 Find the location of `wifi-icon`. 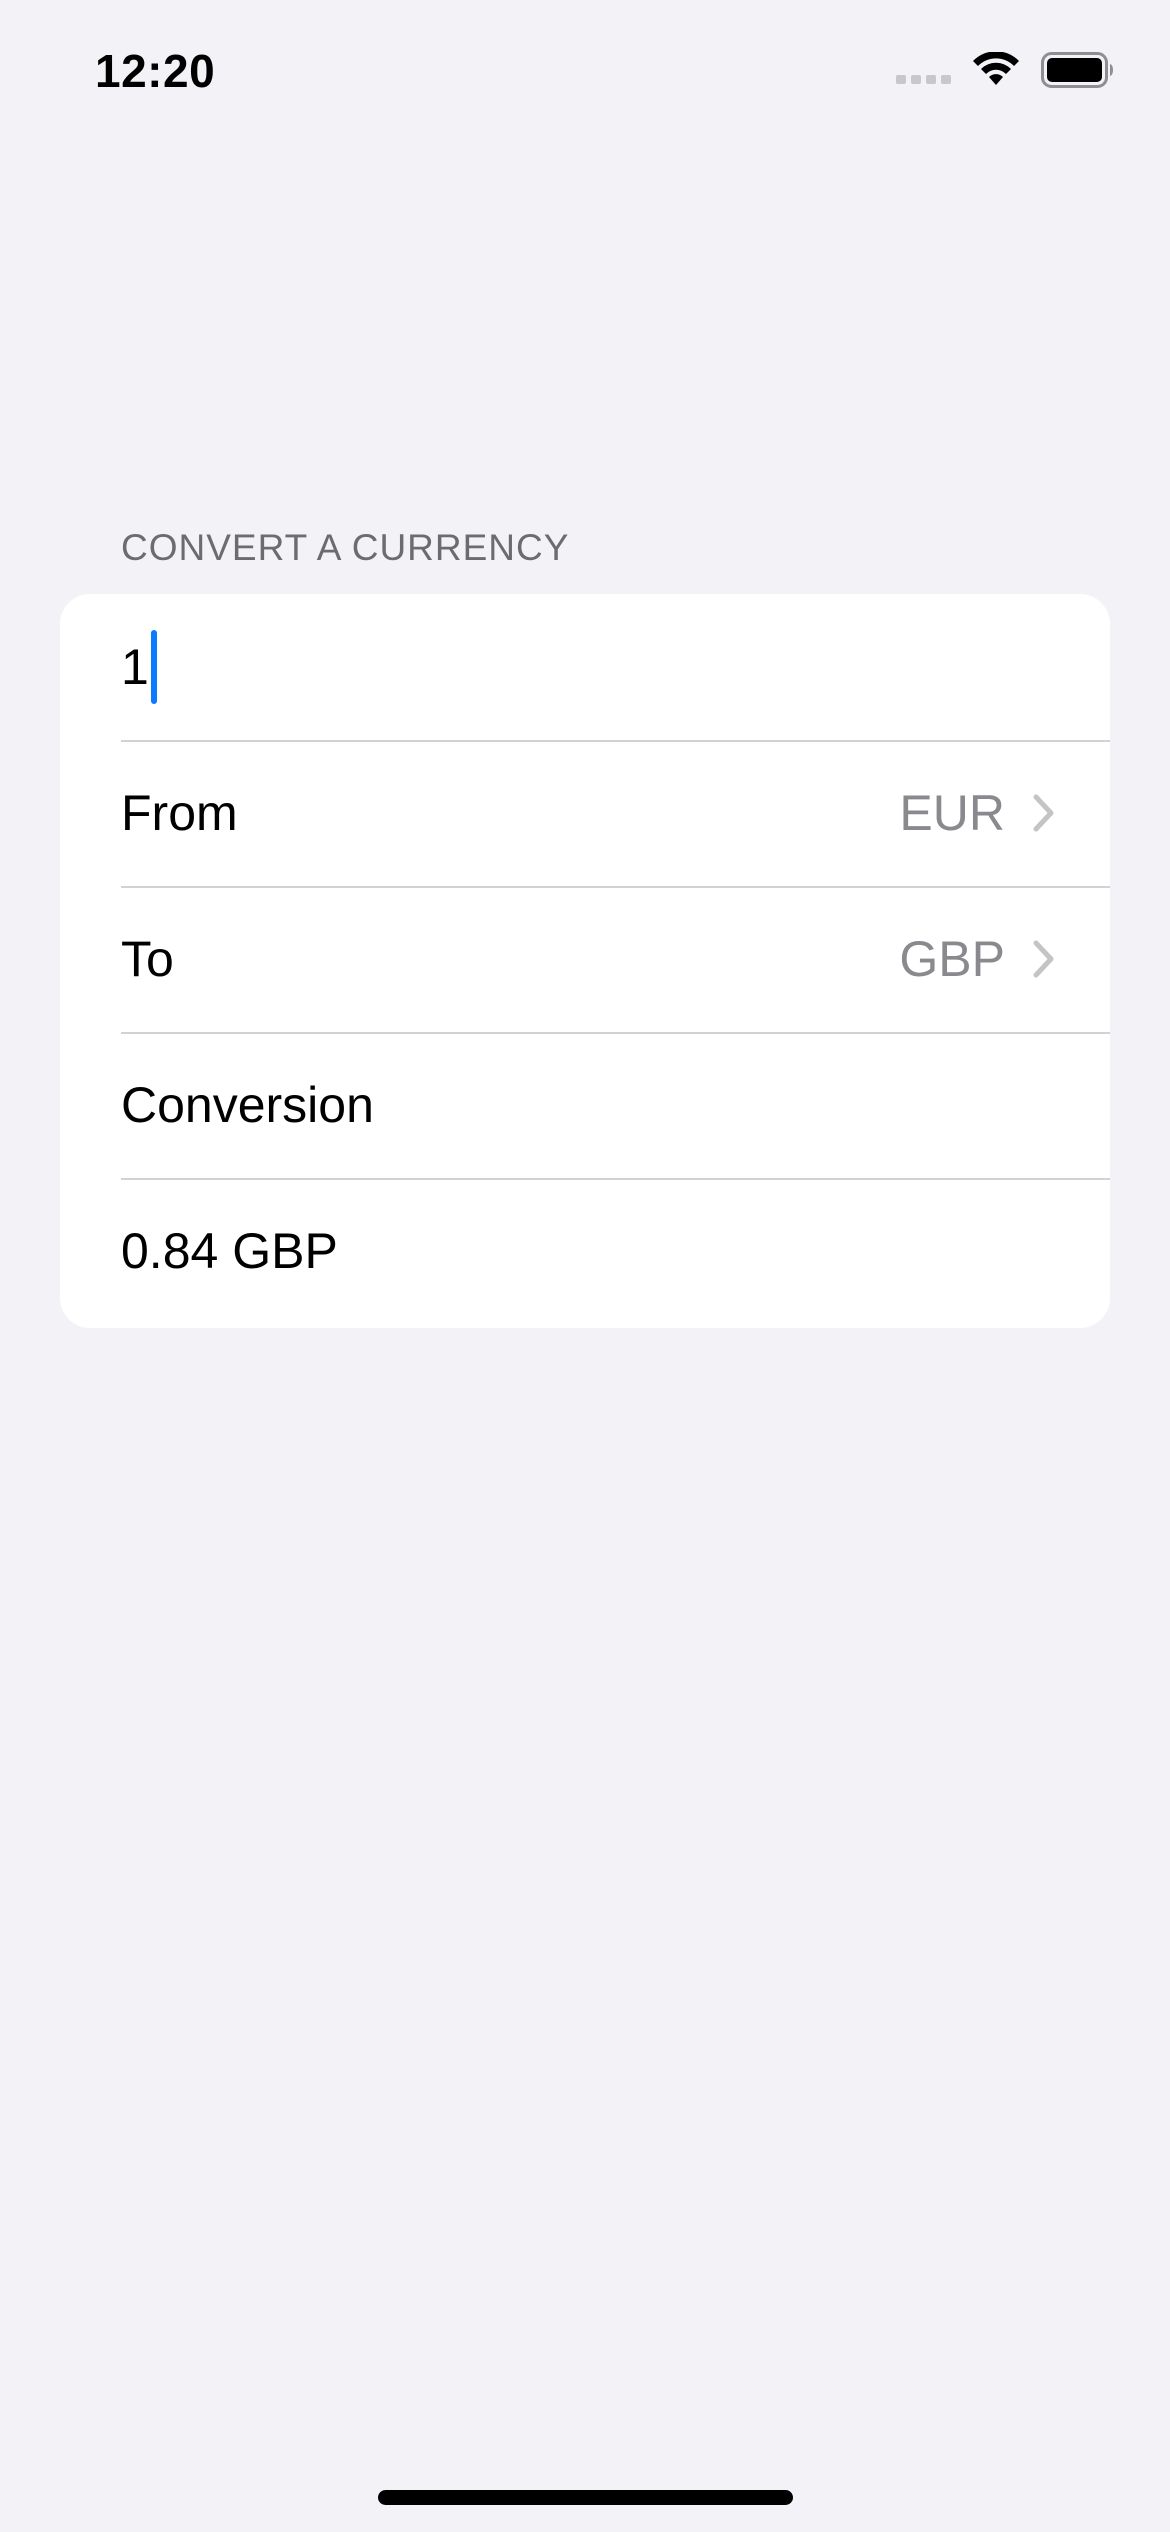

wifi-icon is located at coordinates (996, 68).